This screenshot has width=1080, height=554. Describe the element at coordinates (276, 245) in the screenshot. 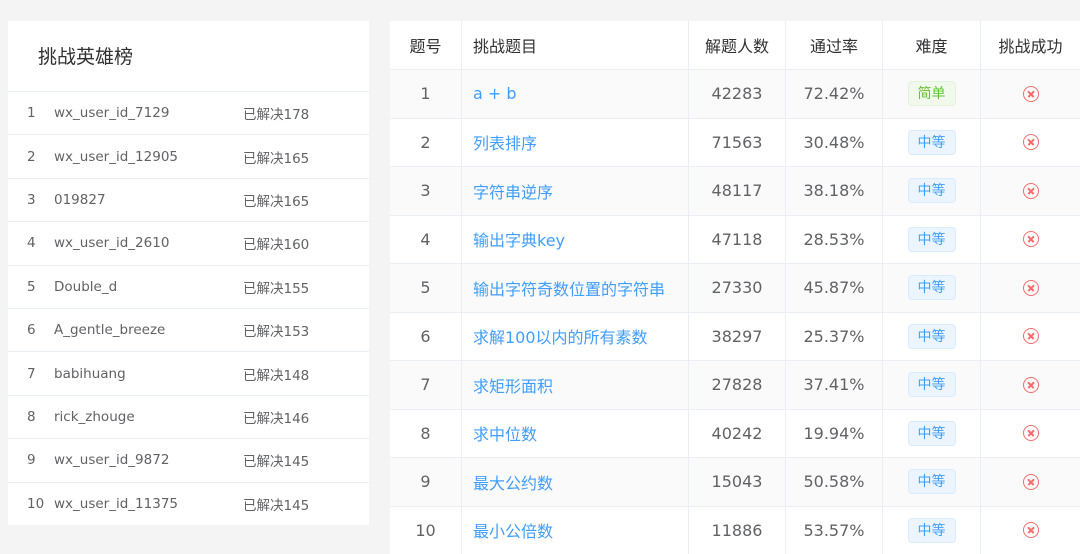

I see `solved-count: 已解决160` at that location.